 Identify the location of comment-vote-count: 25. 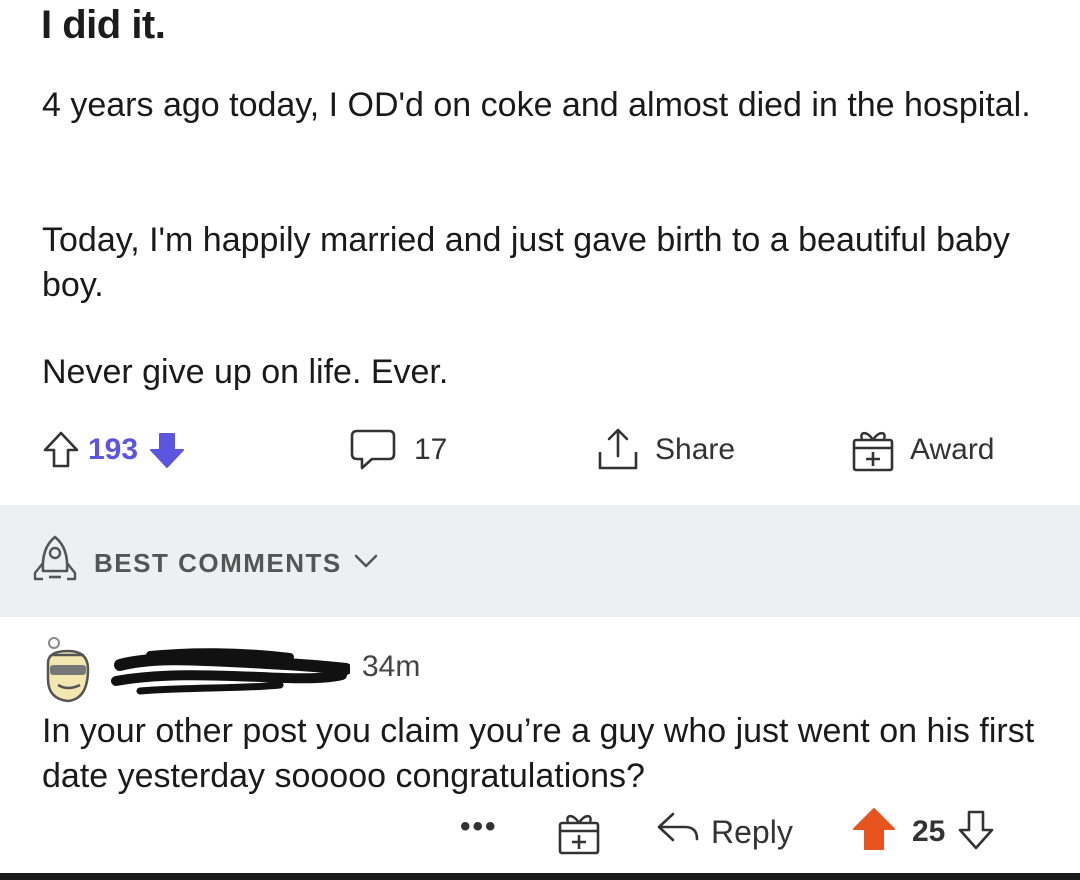
(929, 831).